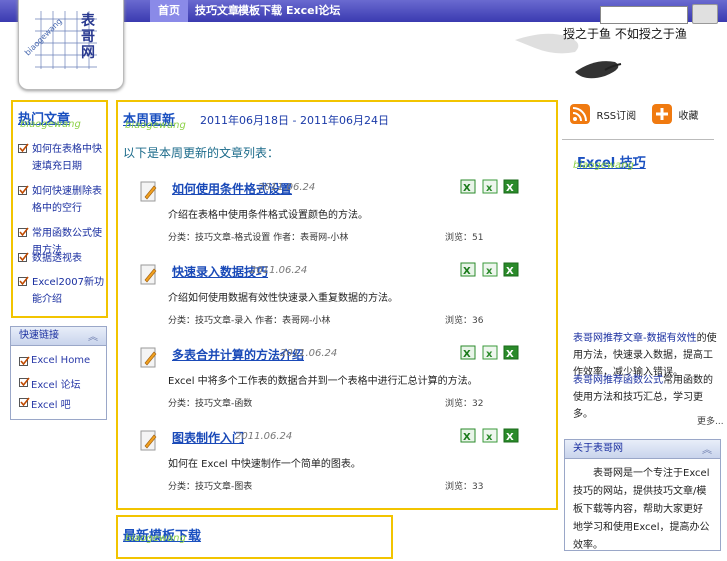  Describe the element at coordinates (625, 34) in the screenshot. I see `motto-text: 授之于鱼 不如授之于渔` at that location.